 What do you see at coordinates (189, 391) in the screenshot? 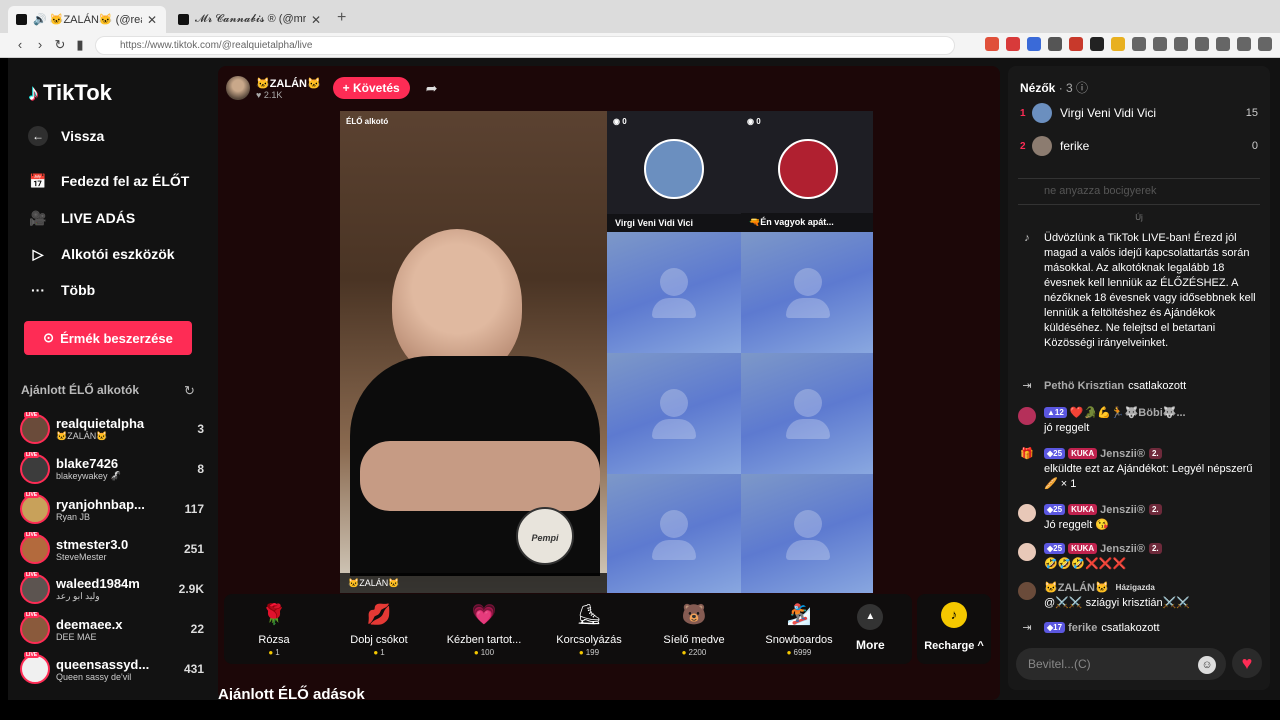
I see `refresh-icon: ↻` at bounding box center [189, 391].